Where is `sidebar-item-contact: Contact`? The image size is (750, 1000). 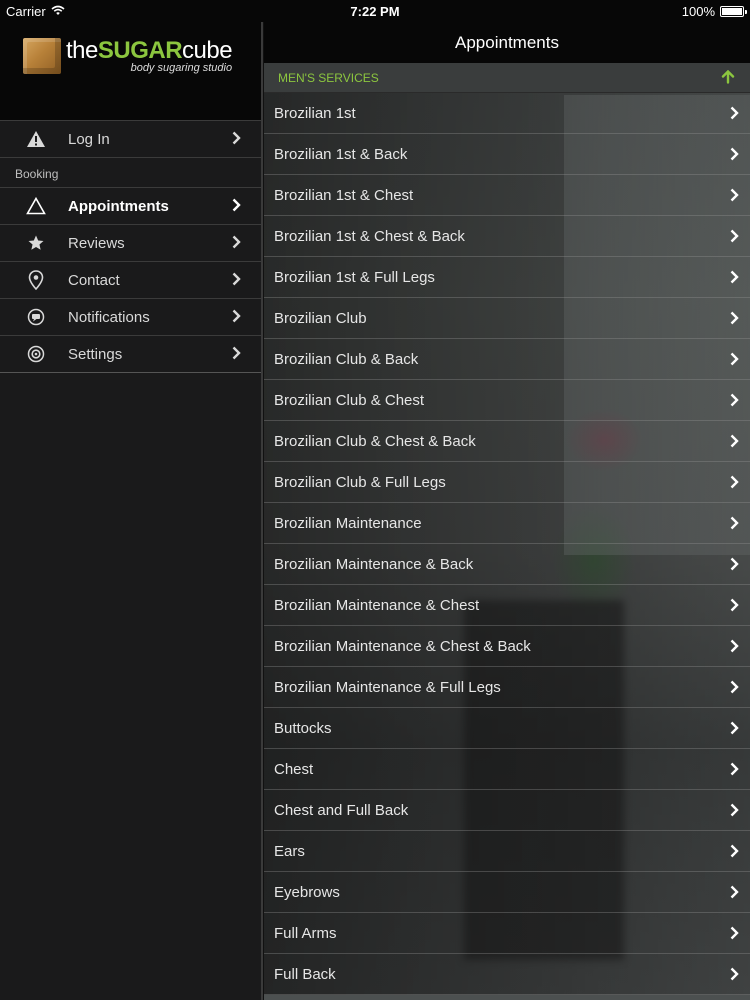
sidebar-item-contact: Contact is located at coordinates (130, 280).